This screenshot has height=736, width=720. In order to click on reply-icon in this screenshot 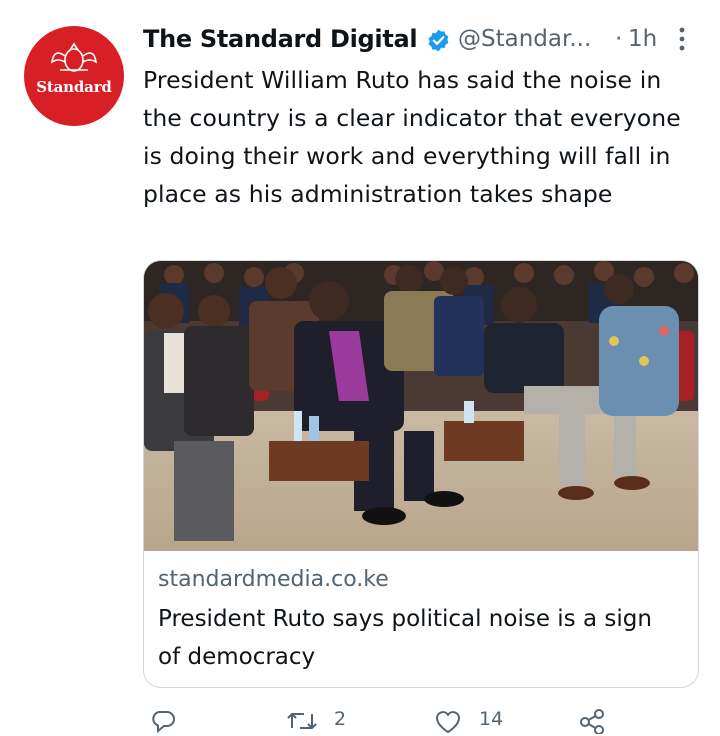, I will do `click(163, 722)`.